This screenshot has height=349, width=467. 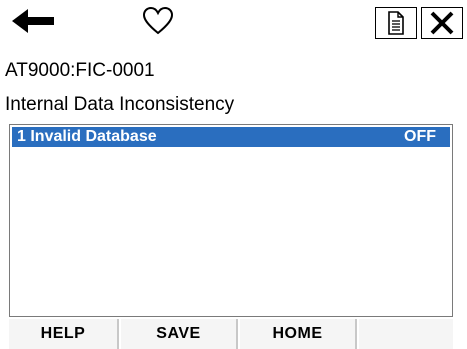 What do you see at coordinates (80, 70) in the screenshot?
I see `device-tag: AT9000:FIC-0001` at bounding box center [80, 70].